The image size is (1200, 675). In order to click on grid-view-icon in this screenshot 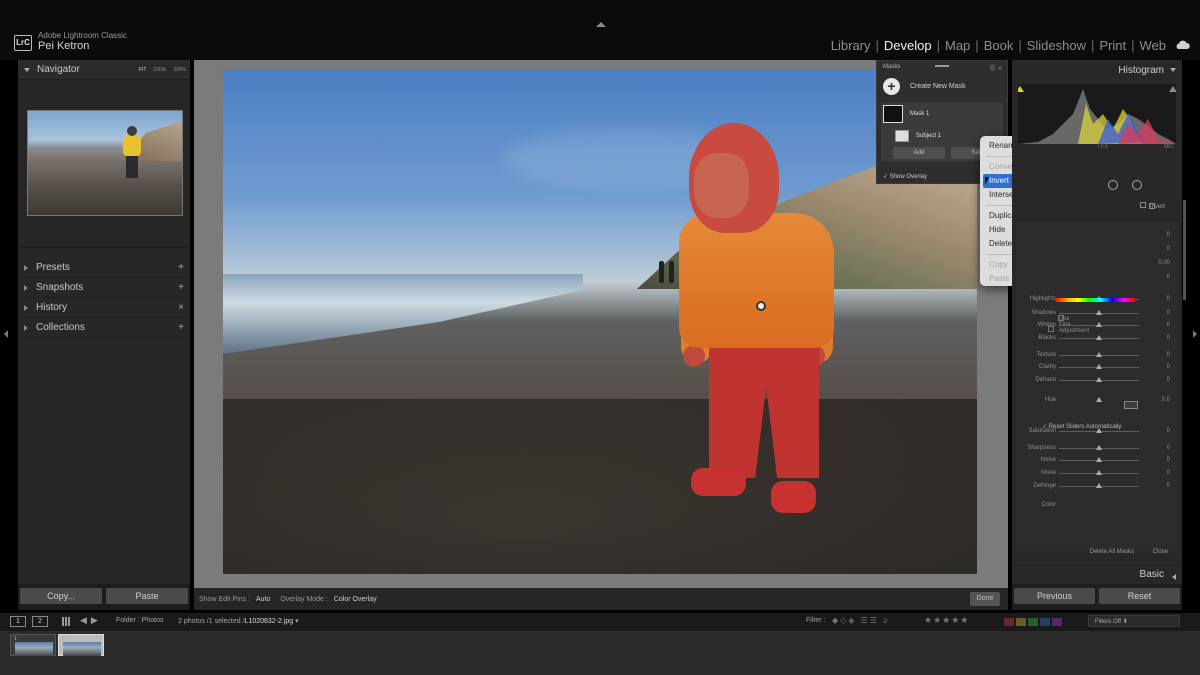, I will do `click(66, 621)`.